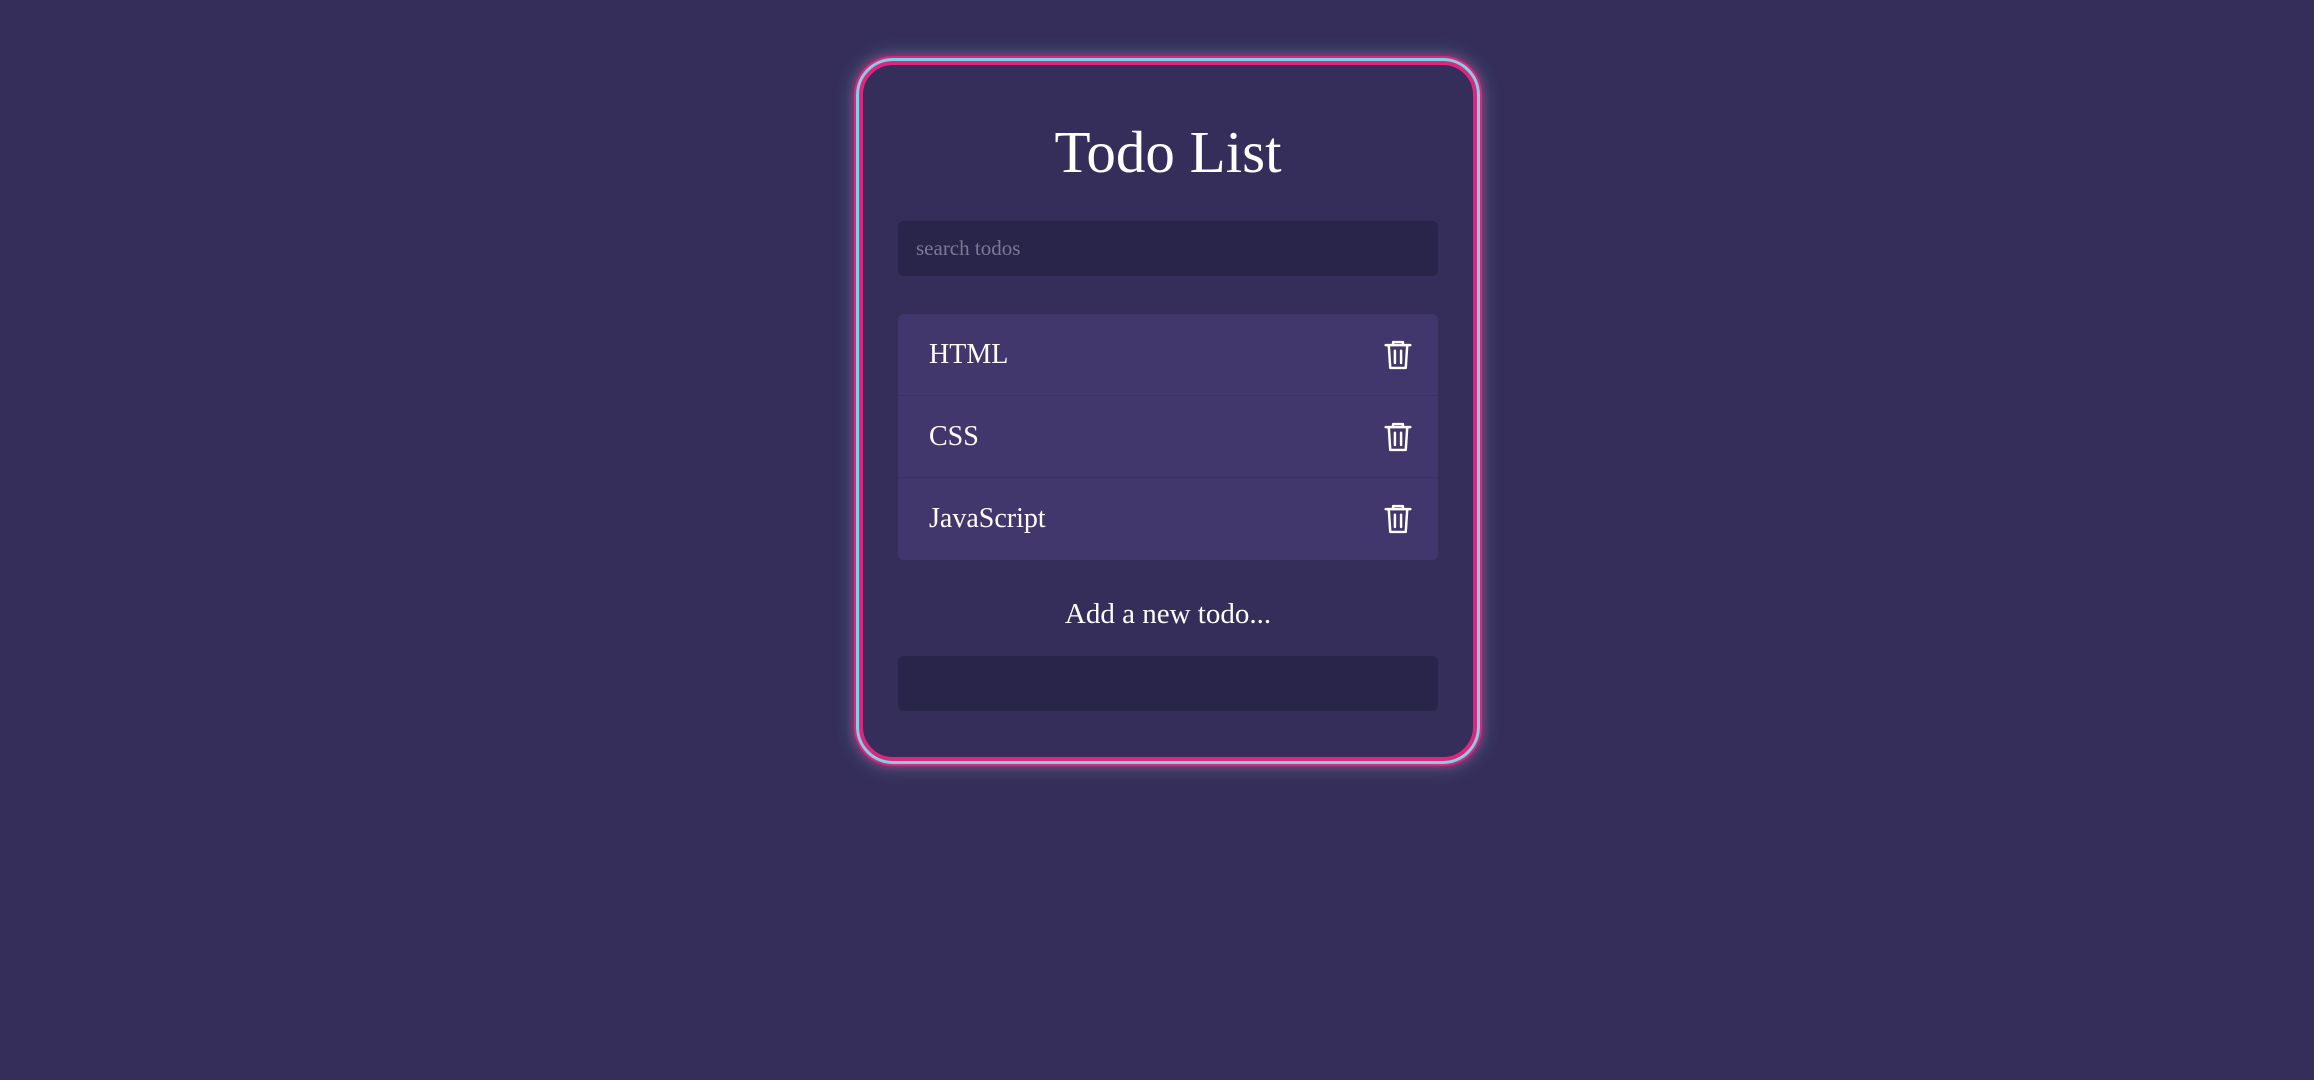  I want to click on search-input, so click(1168, 248).